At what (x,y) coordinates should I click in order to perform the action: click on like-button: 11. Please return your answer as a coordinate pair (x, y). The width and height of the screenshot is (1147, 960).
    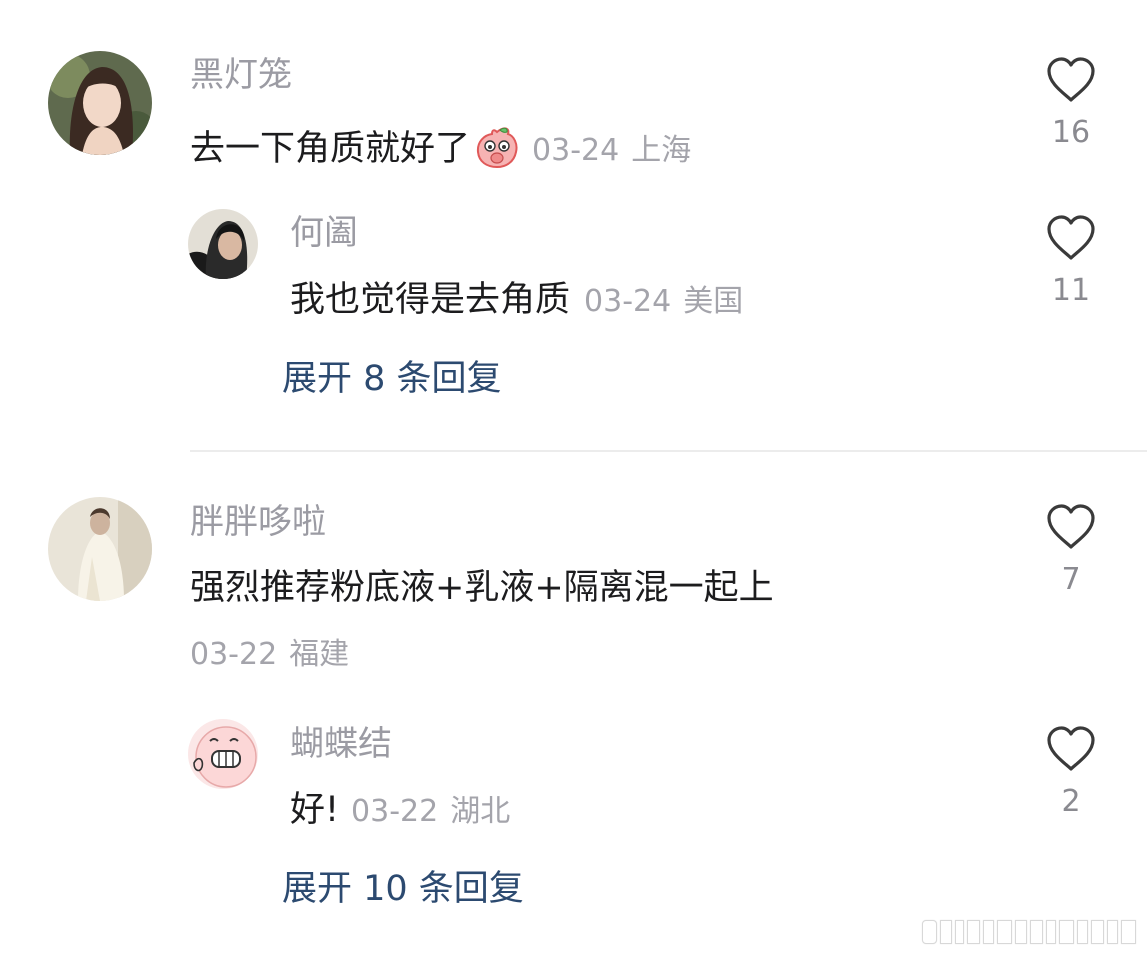
    Looking at the image, I should click on (1071, 260).